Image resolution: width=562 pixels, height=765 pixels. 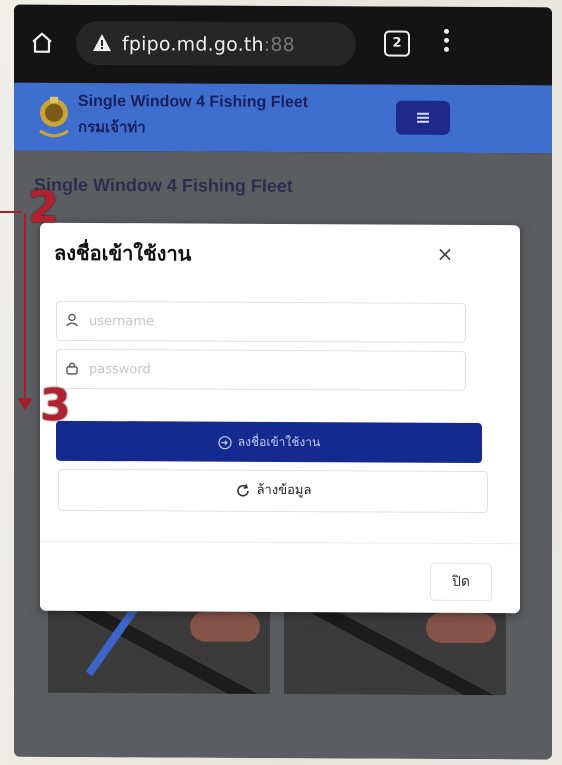 I want to click on url-port: :88, so click(x=279, y=45).